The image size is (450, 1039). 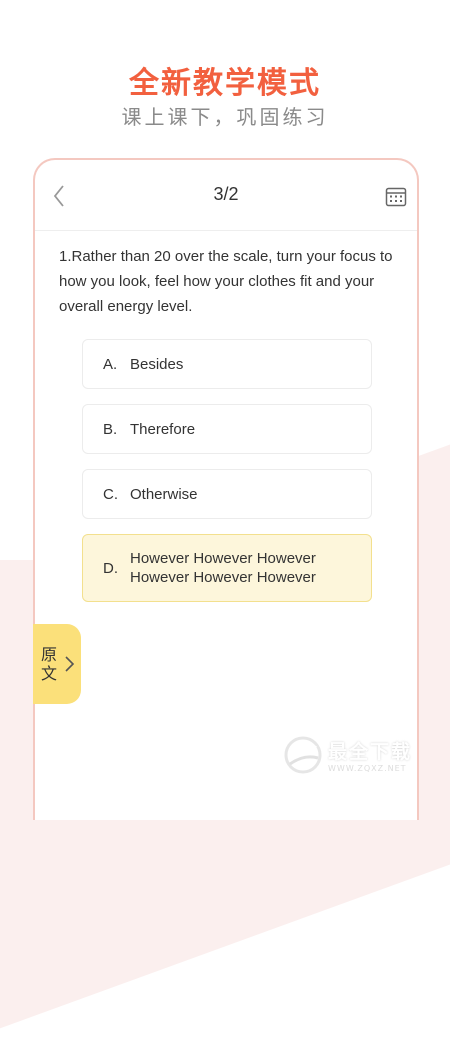 I want to click on watermark: 最全下载 WWW.ZQXZ.NET, so click(x=347, y=755).